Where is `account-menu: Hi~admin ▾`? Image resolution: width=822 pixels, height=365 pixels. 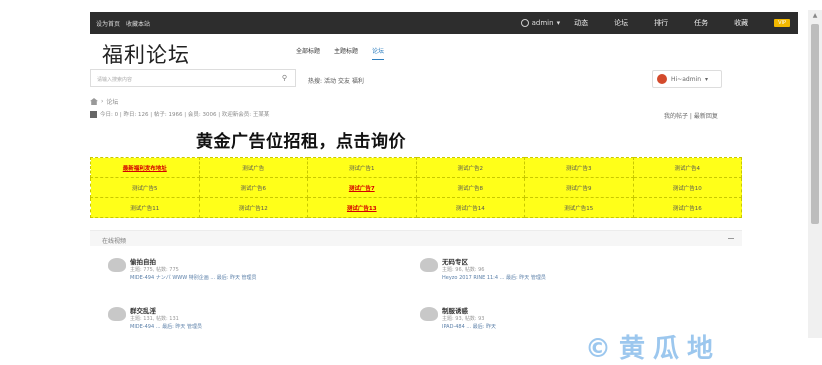 account-menu: Hi~admin ▾ is located at coordinates (687, 79).